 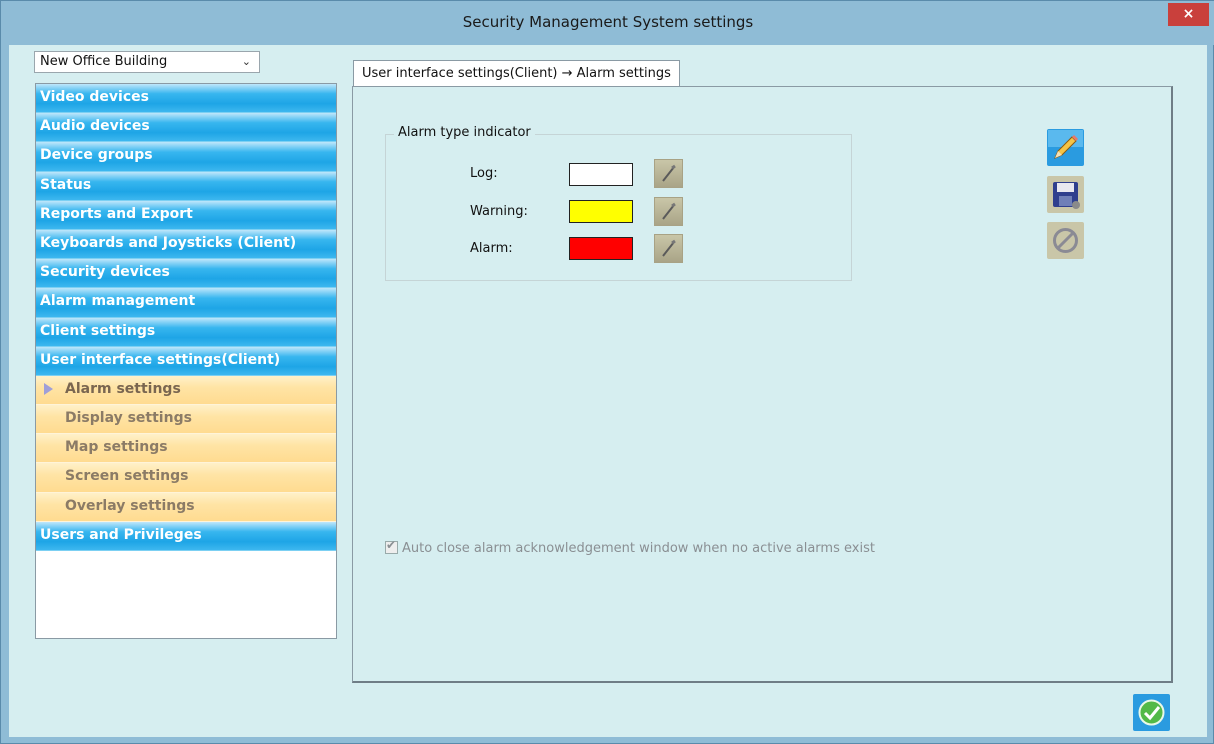 I want to click on alarm-type-indicator-group: Alarm type indicator Log: Warning, so click(x=618, y=203).